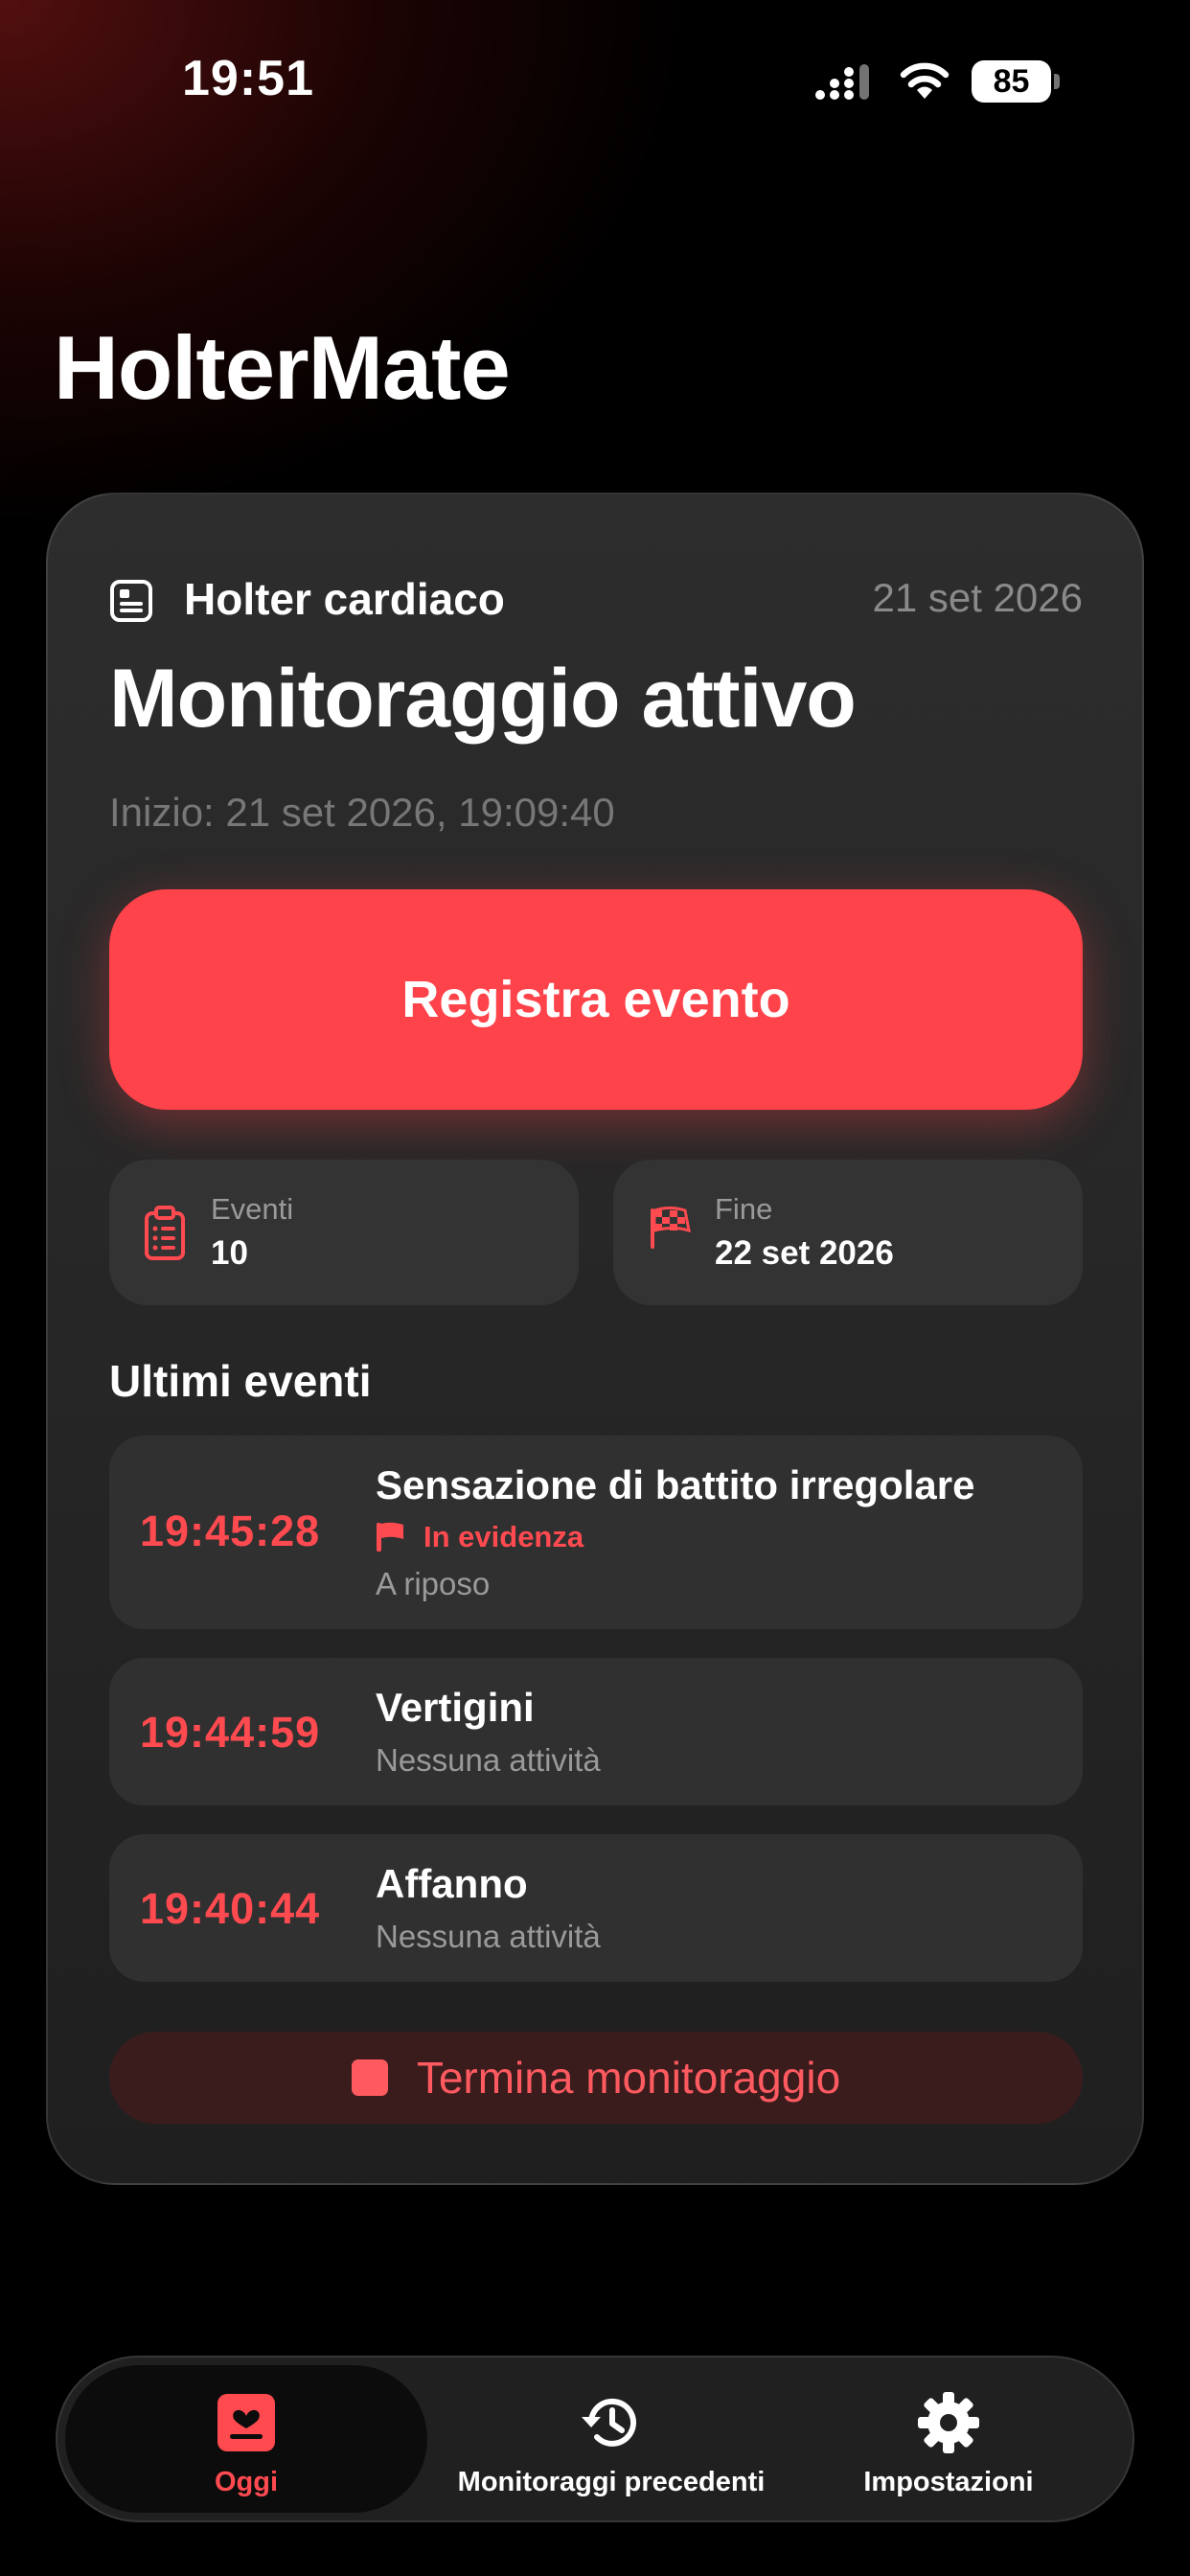  I want to click on end-label: Fine, so click(744, 1209).